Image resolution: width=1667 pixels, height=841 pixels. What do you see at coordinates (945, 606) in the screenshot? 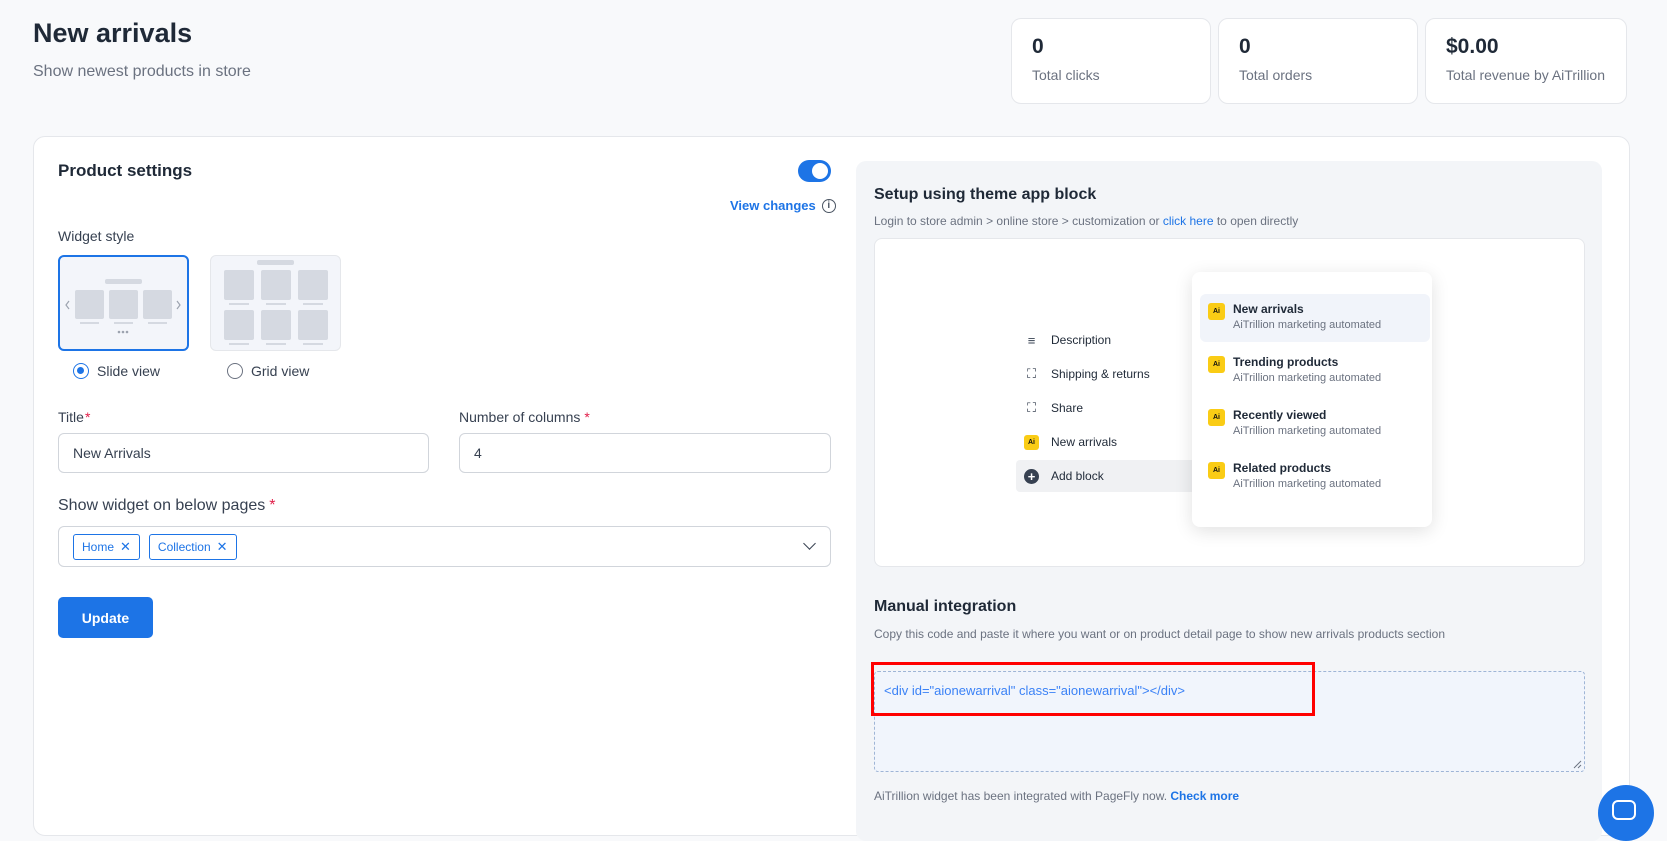
I see `manual-integration-title: Manual integration` at bounding box center [945, 606].